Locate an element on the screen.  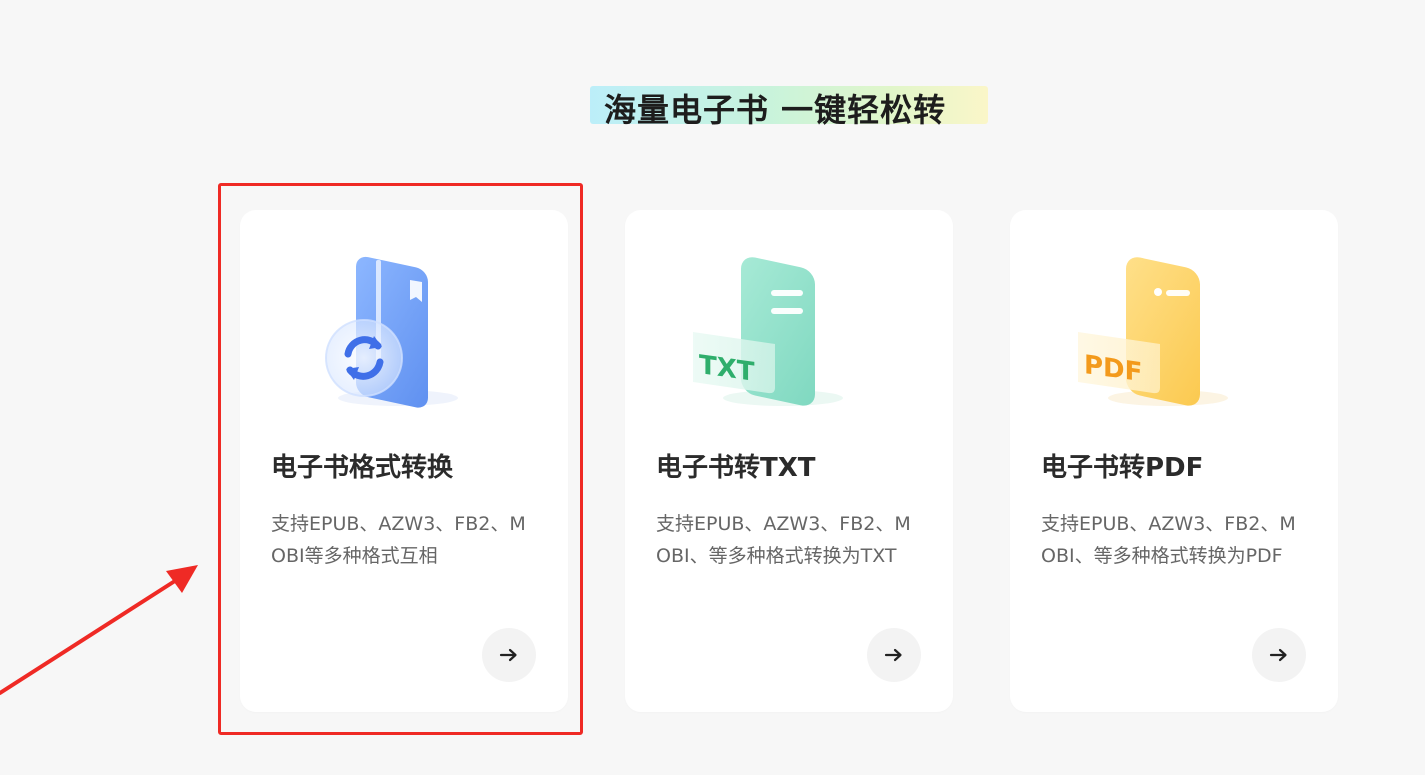
annotation-arrow-icon is located at coordinates (99, 630).